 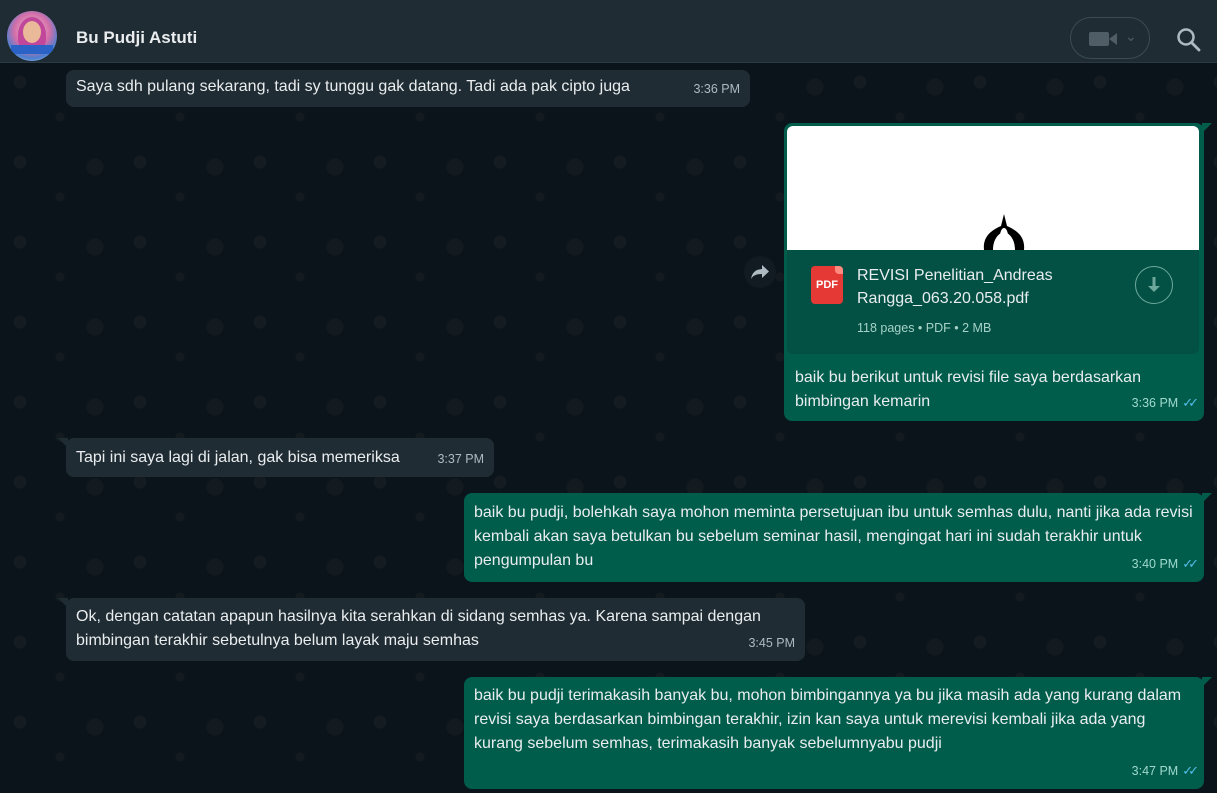 What do you see at coordinates (1099, 39) in the screenshot?
I see `video-camera-icon` at bounding box center [1099, 39].